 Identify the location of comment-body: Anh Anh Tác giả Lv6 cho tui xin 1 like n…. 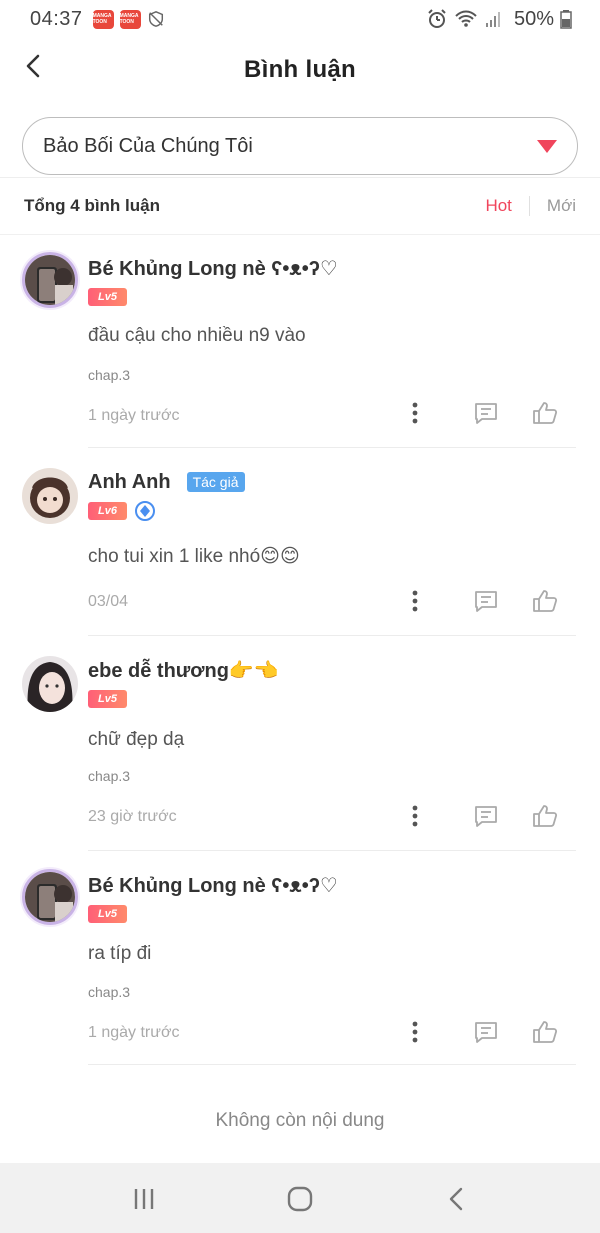
(332, 540).